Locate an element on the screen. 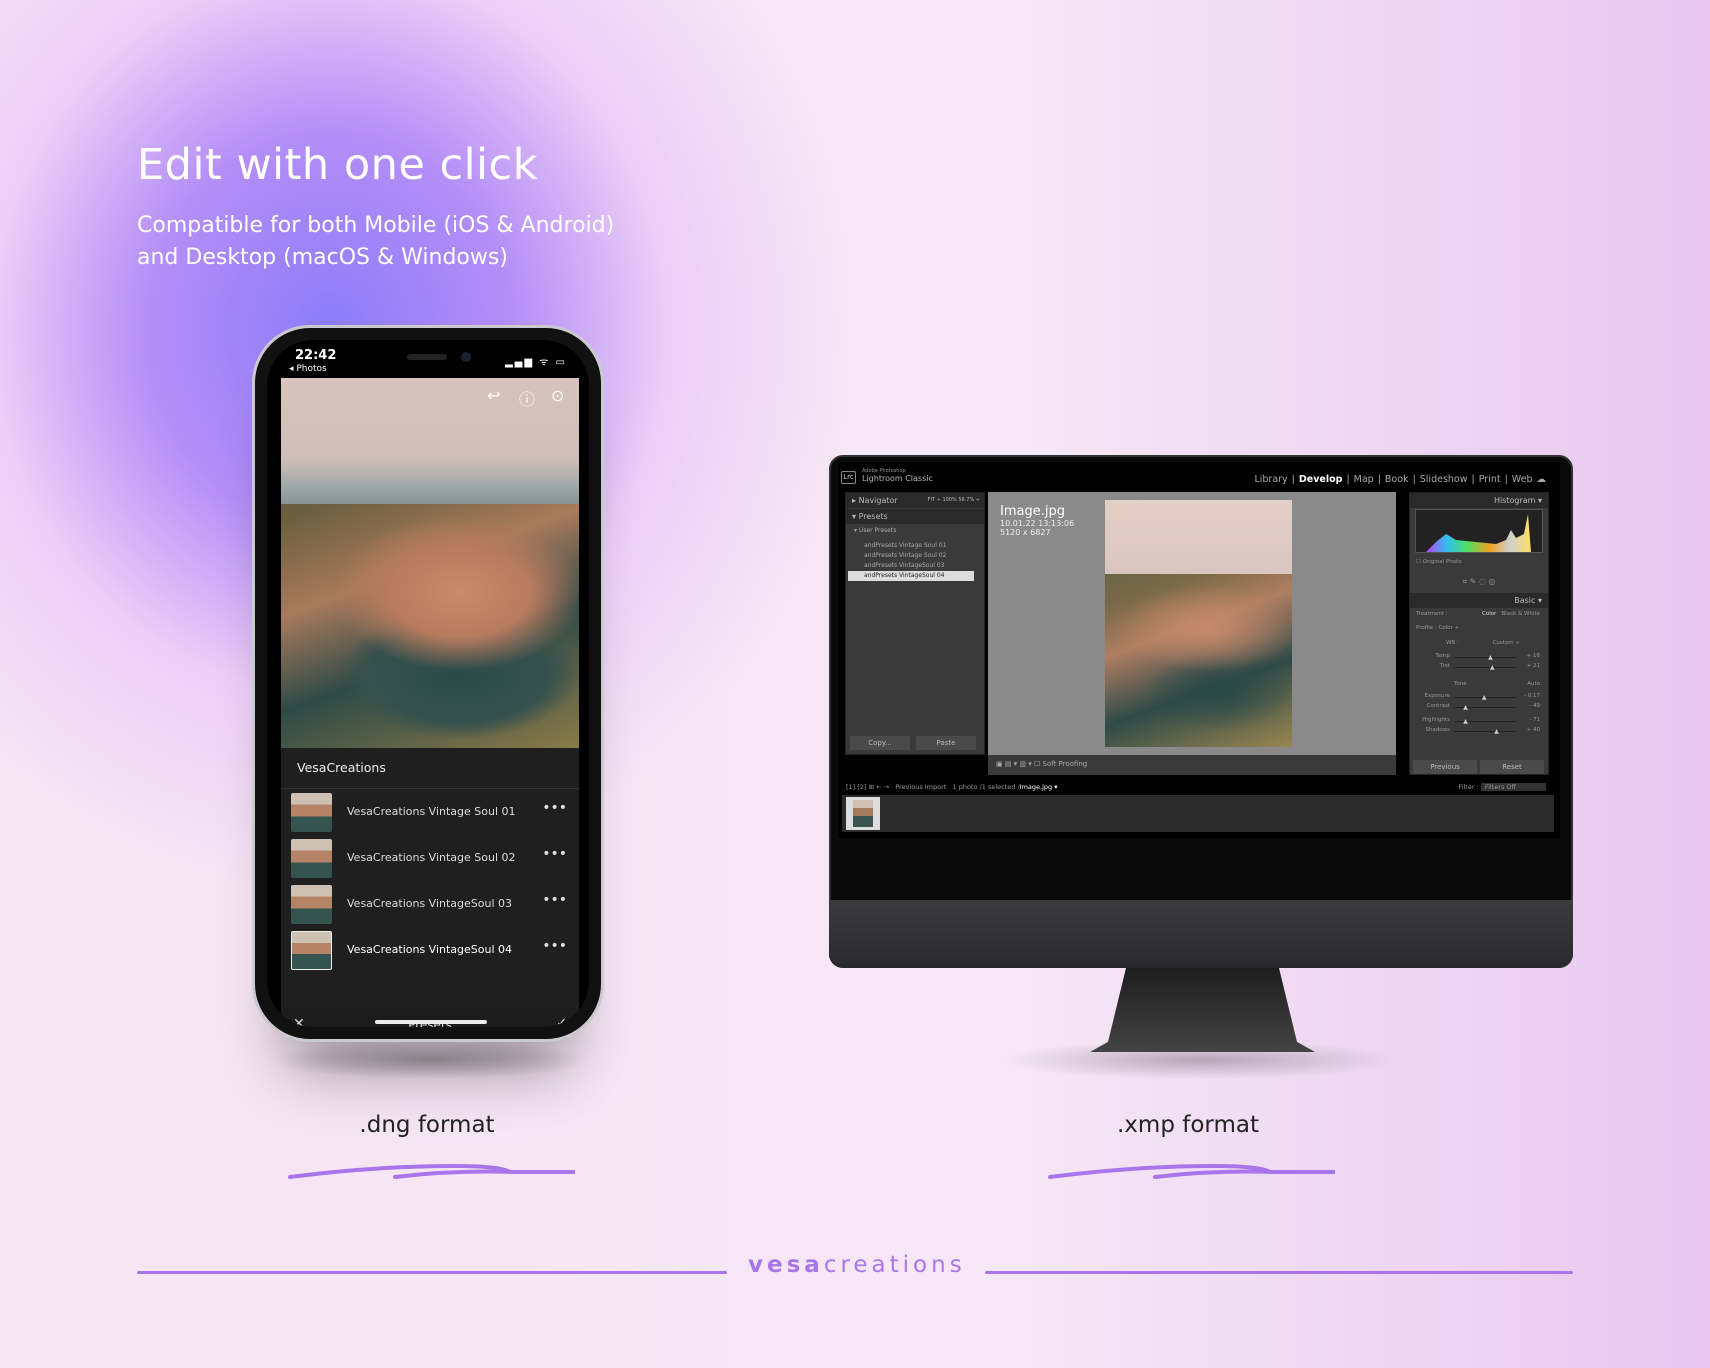 Image resolution: width=1710 pixels, height=1368 pixels. lr-preset-item: andPresets VintageSoul 03 is located at coordinates (924, 566).